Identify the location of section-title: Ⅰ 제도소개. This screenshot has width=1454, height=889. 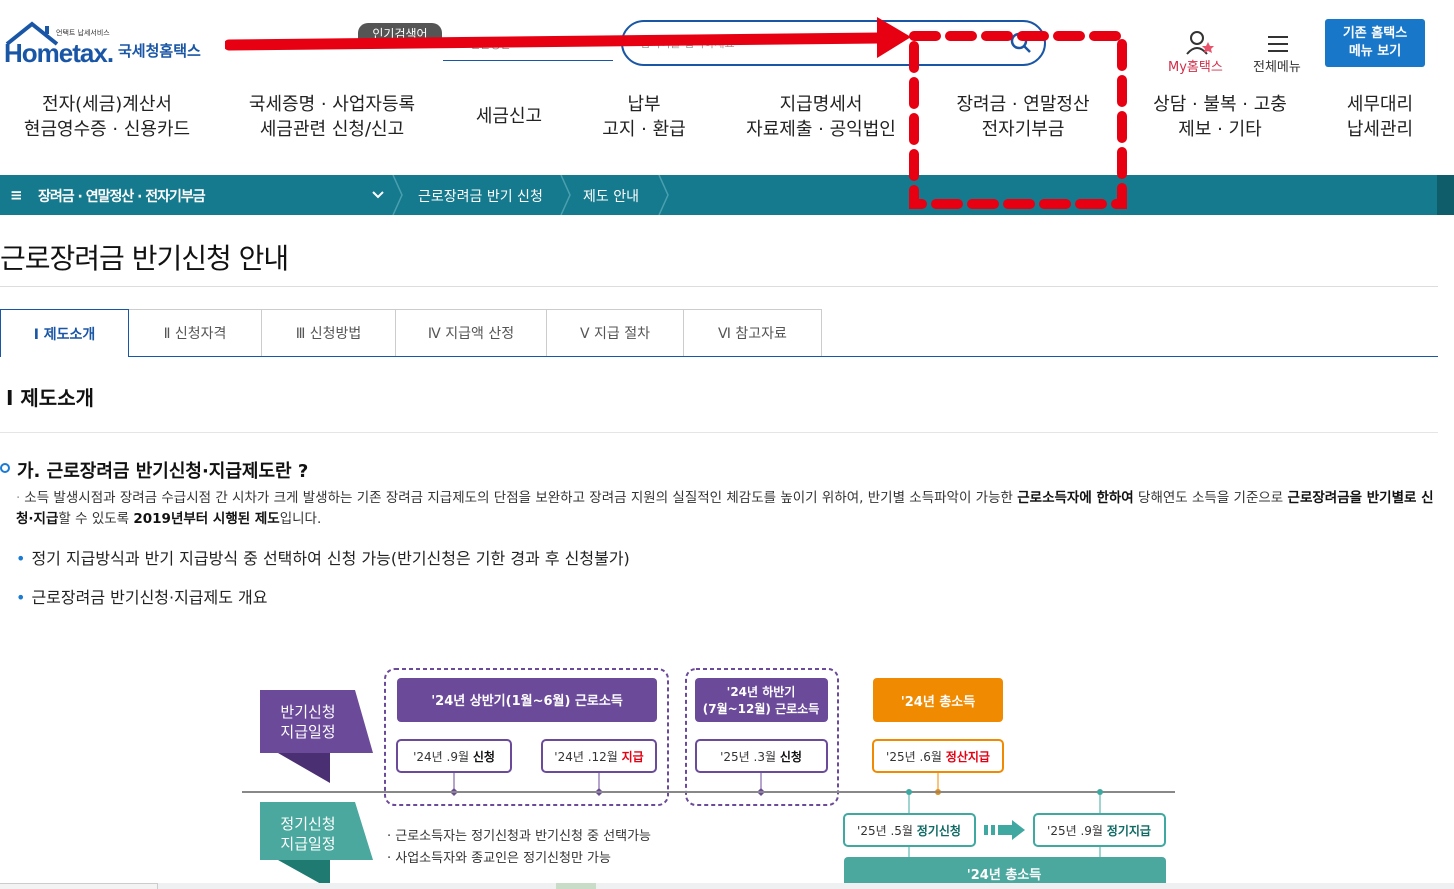
(50, 398).